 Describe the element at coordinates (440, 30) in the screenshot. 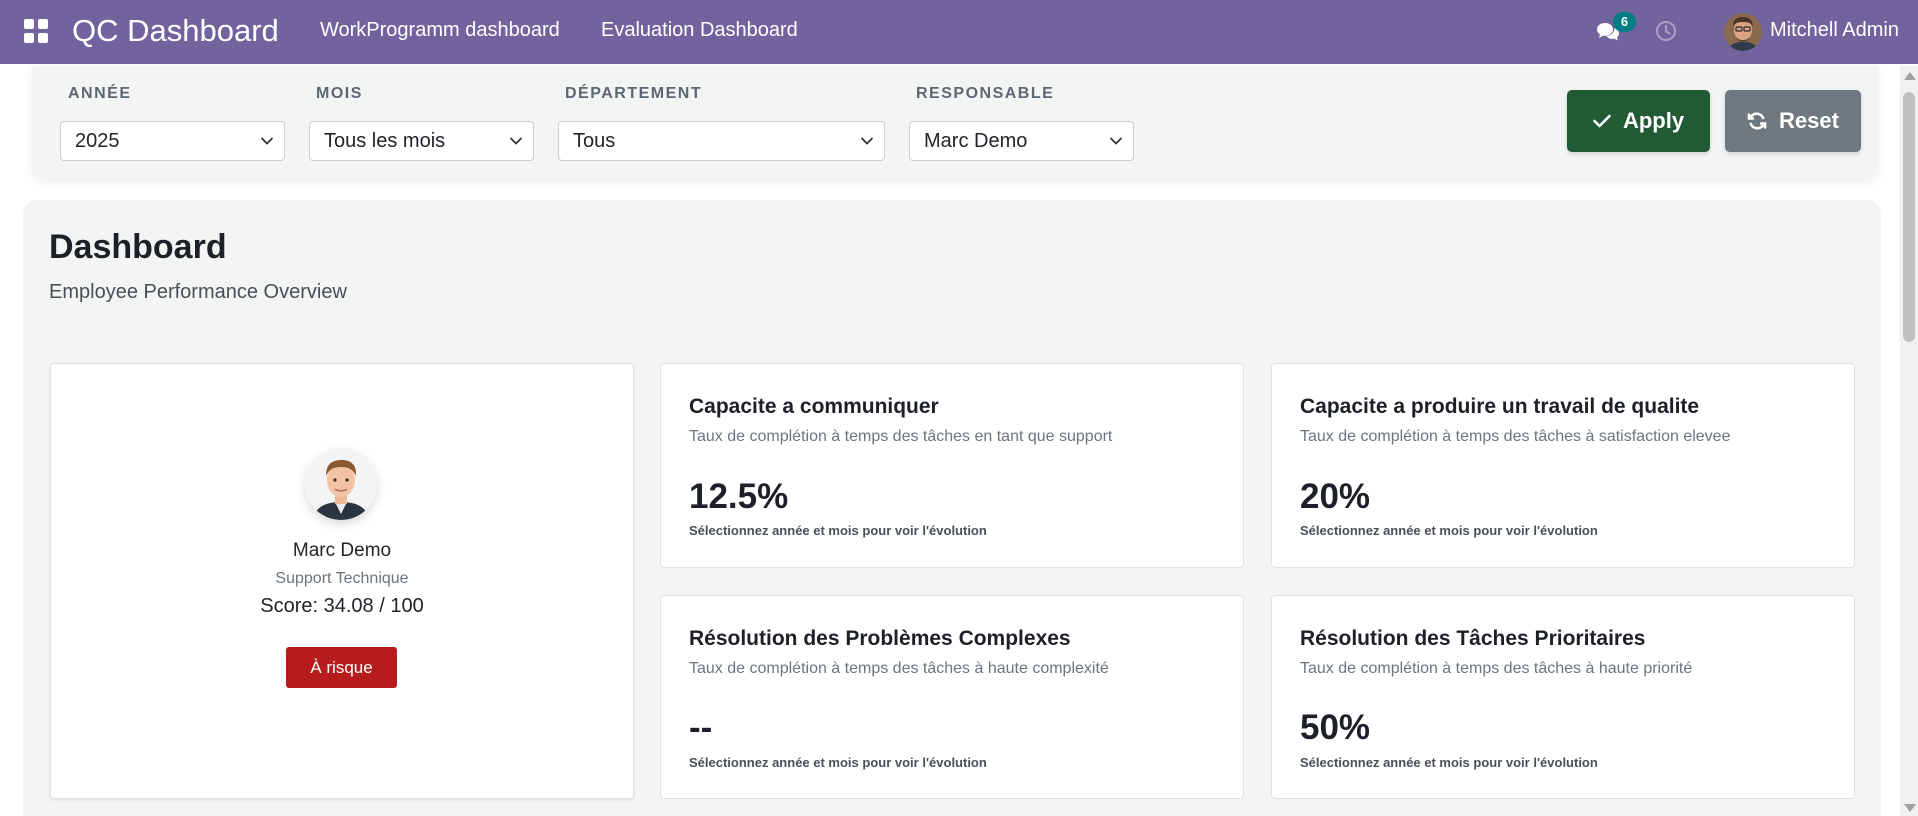

I see `nav-link-workprogramm: WorkProgramm dashboard` at that location.